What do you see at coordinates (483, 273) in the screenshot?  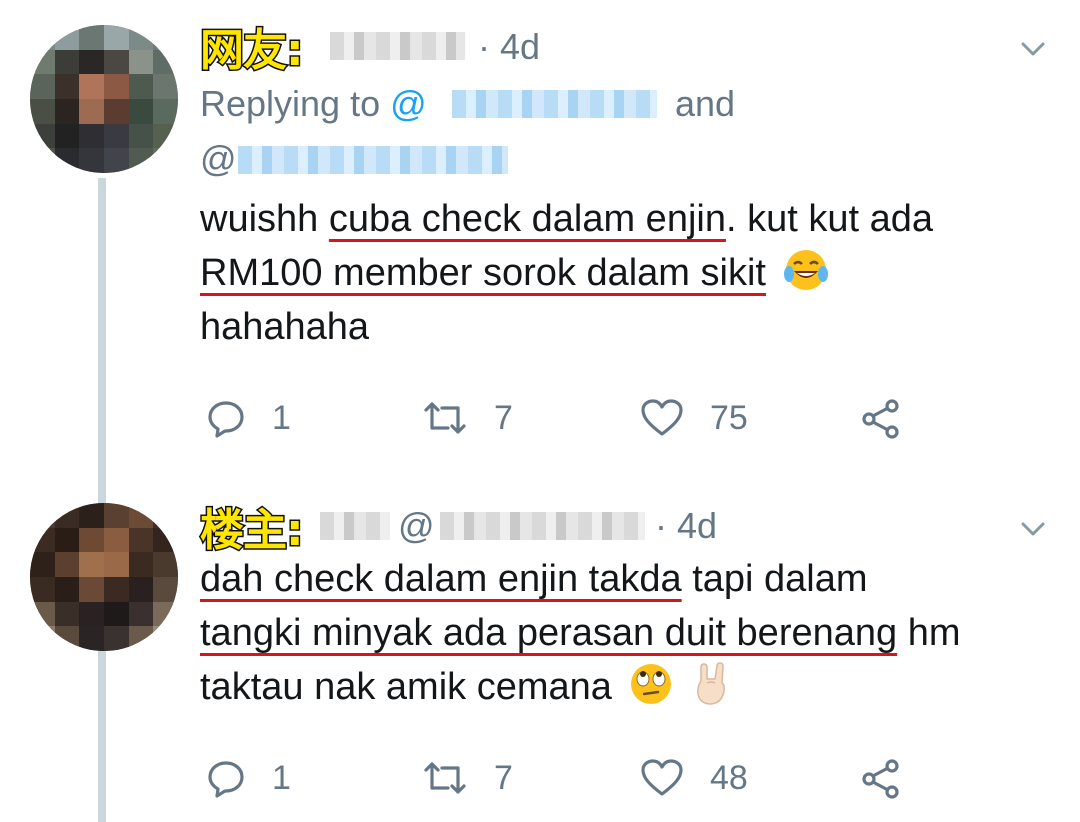 I see `highlighted-text: RM100 member sorok dalam sikit` at bounding box center [483, 273].